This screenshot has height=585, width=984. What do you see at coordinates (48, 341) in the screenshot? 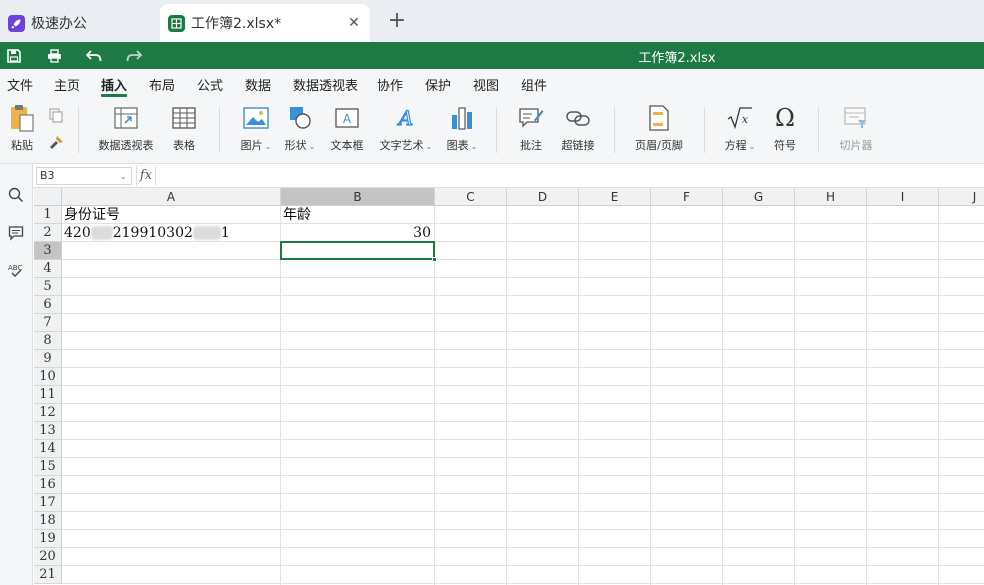
I see `row-header-8: 8` at bounding box center [48, 341].